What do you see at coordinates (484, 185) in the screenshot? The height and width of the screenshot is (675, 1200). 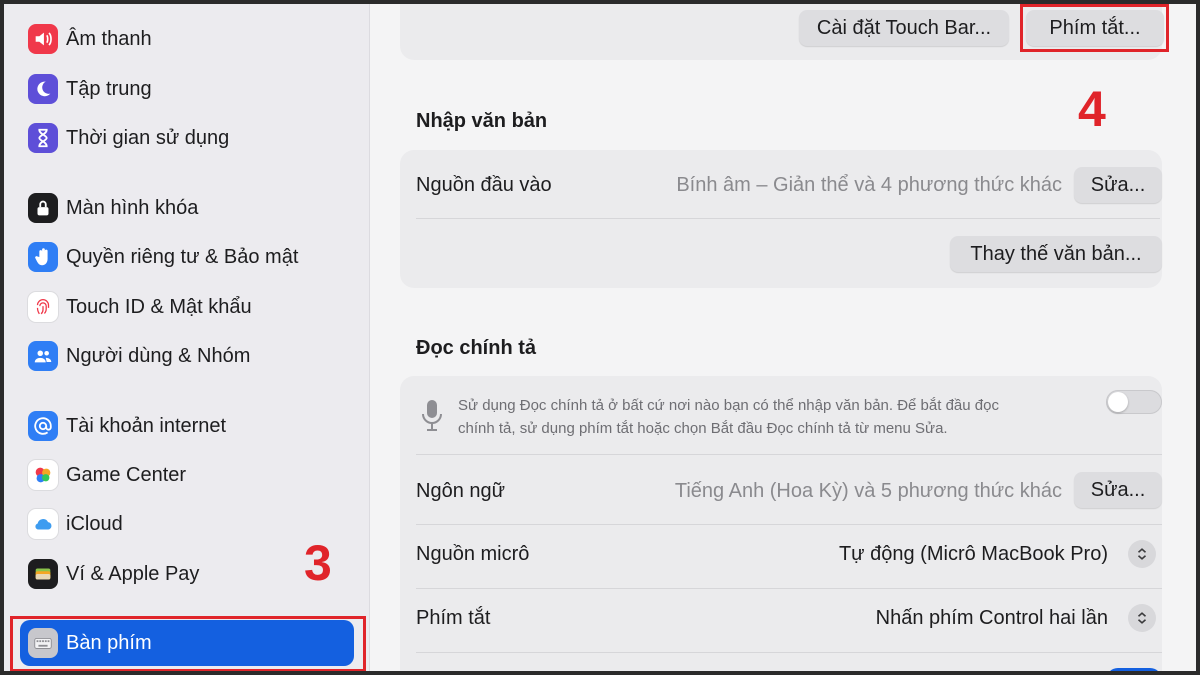 I see `input-sources-label: Nguồn đầu vào` at bounding box center [484, 185].